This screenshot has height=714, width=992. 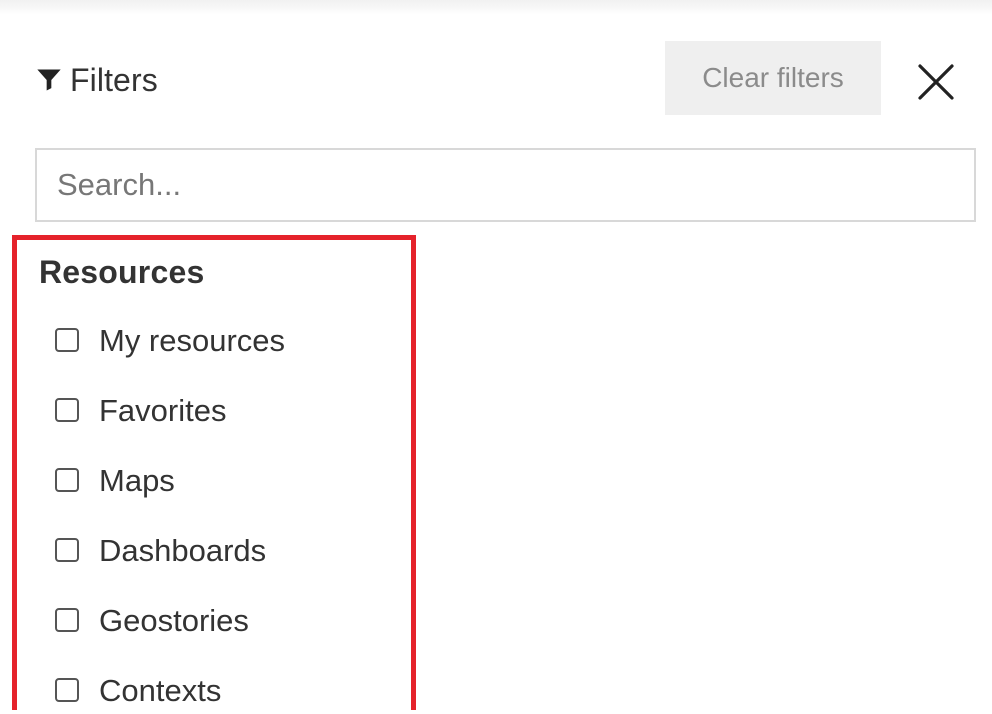 I want to click on search-input, so click(x=505, y=185).